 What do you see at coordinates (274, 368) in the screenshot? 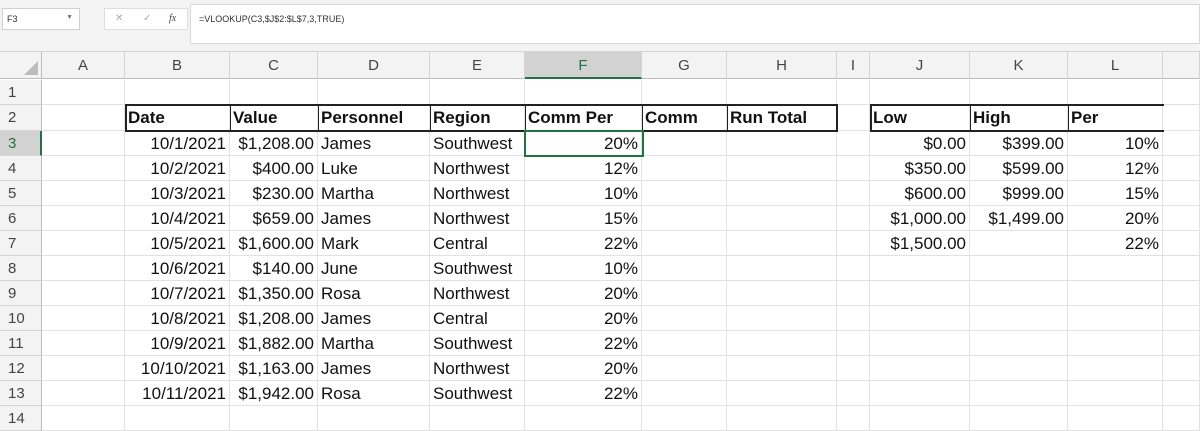
I see `data-cell: $1,163.00` at bounding box center [274, 368].